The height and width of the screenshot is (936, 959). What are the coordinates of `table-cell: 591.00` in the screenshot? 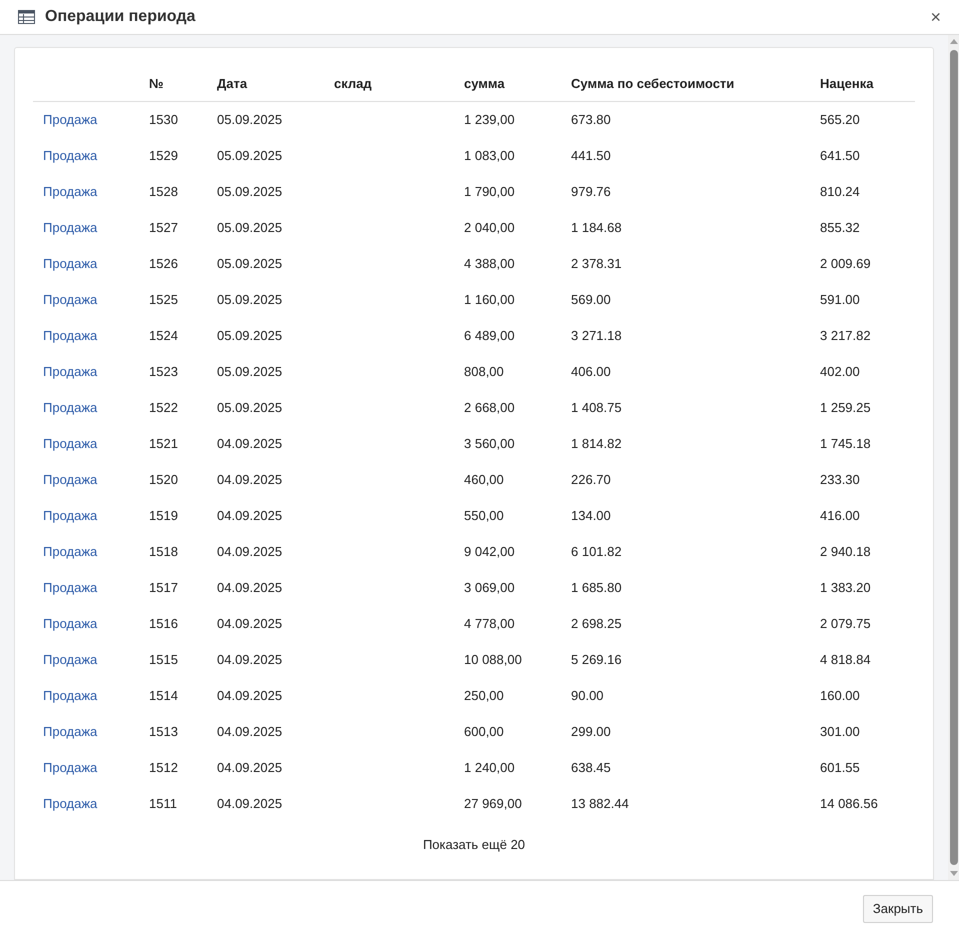 It's located at (840, 300).